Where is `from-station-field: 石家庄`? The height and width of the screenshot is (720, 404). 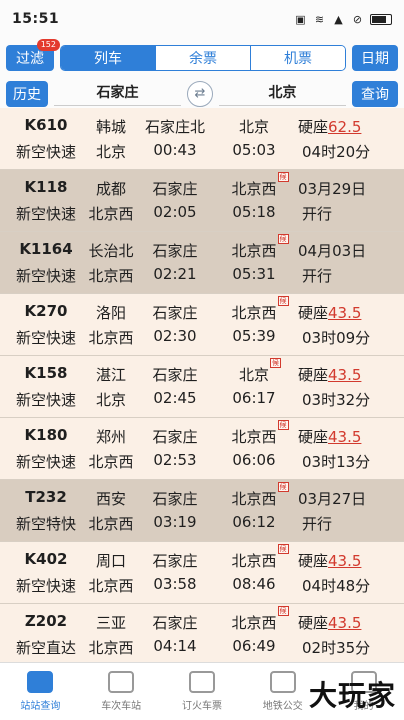
from-station-field: 石家庄 is located at coordinates (117, 94).